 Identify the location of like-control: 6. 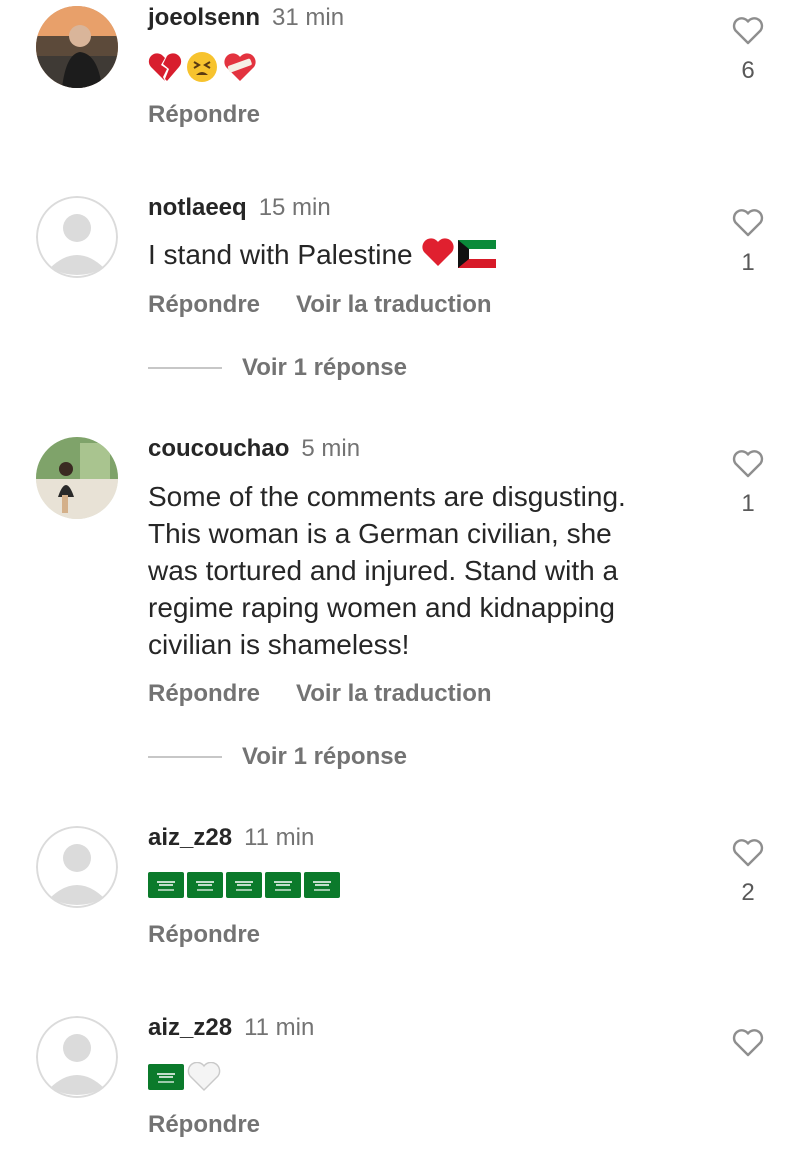
(748, 51).